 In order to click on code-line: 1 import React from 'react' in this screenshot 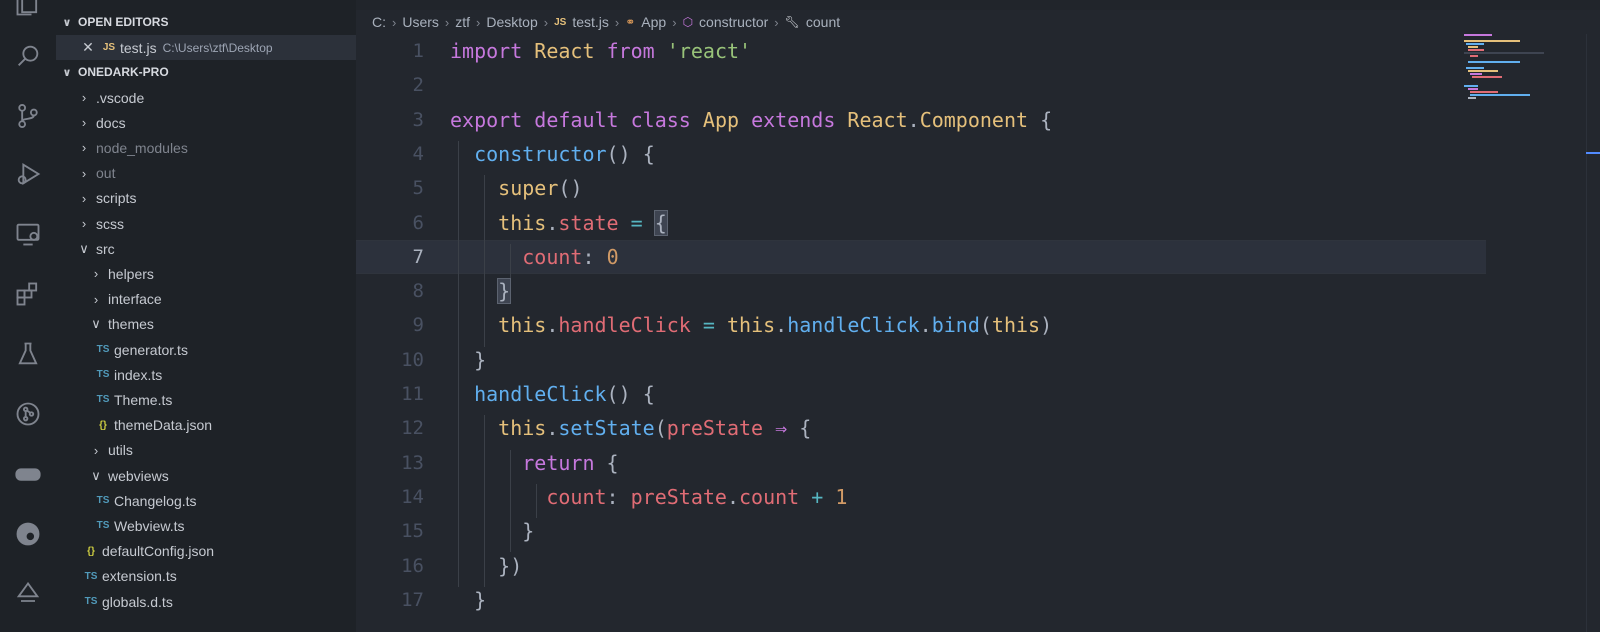, I will do `click(921, 51)`.